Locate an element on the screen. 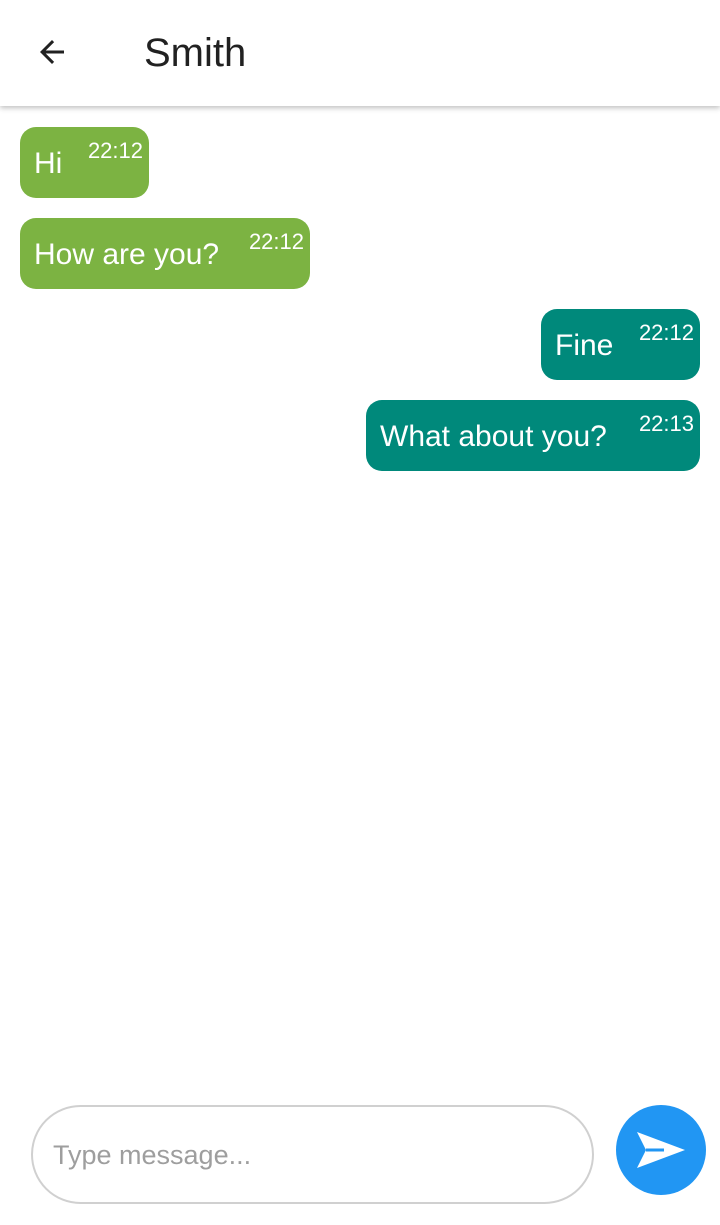 This screenshot has width=720, height=1225. send-button is located at coordinates (661, 1150).